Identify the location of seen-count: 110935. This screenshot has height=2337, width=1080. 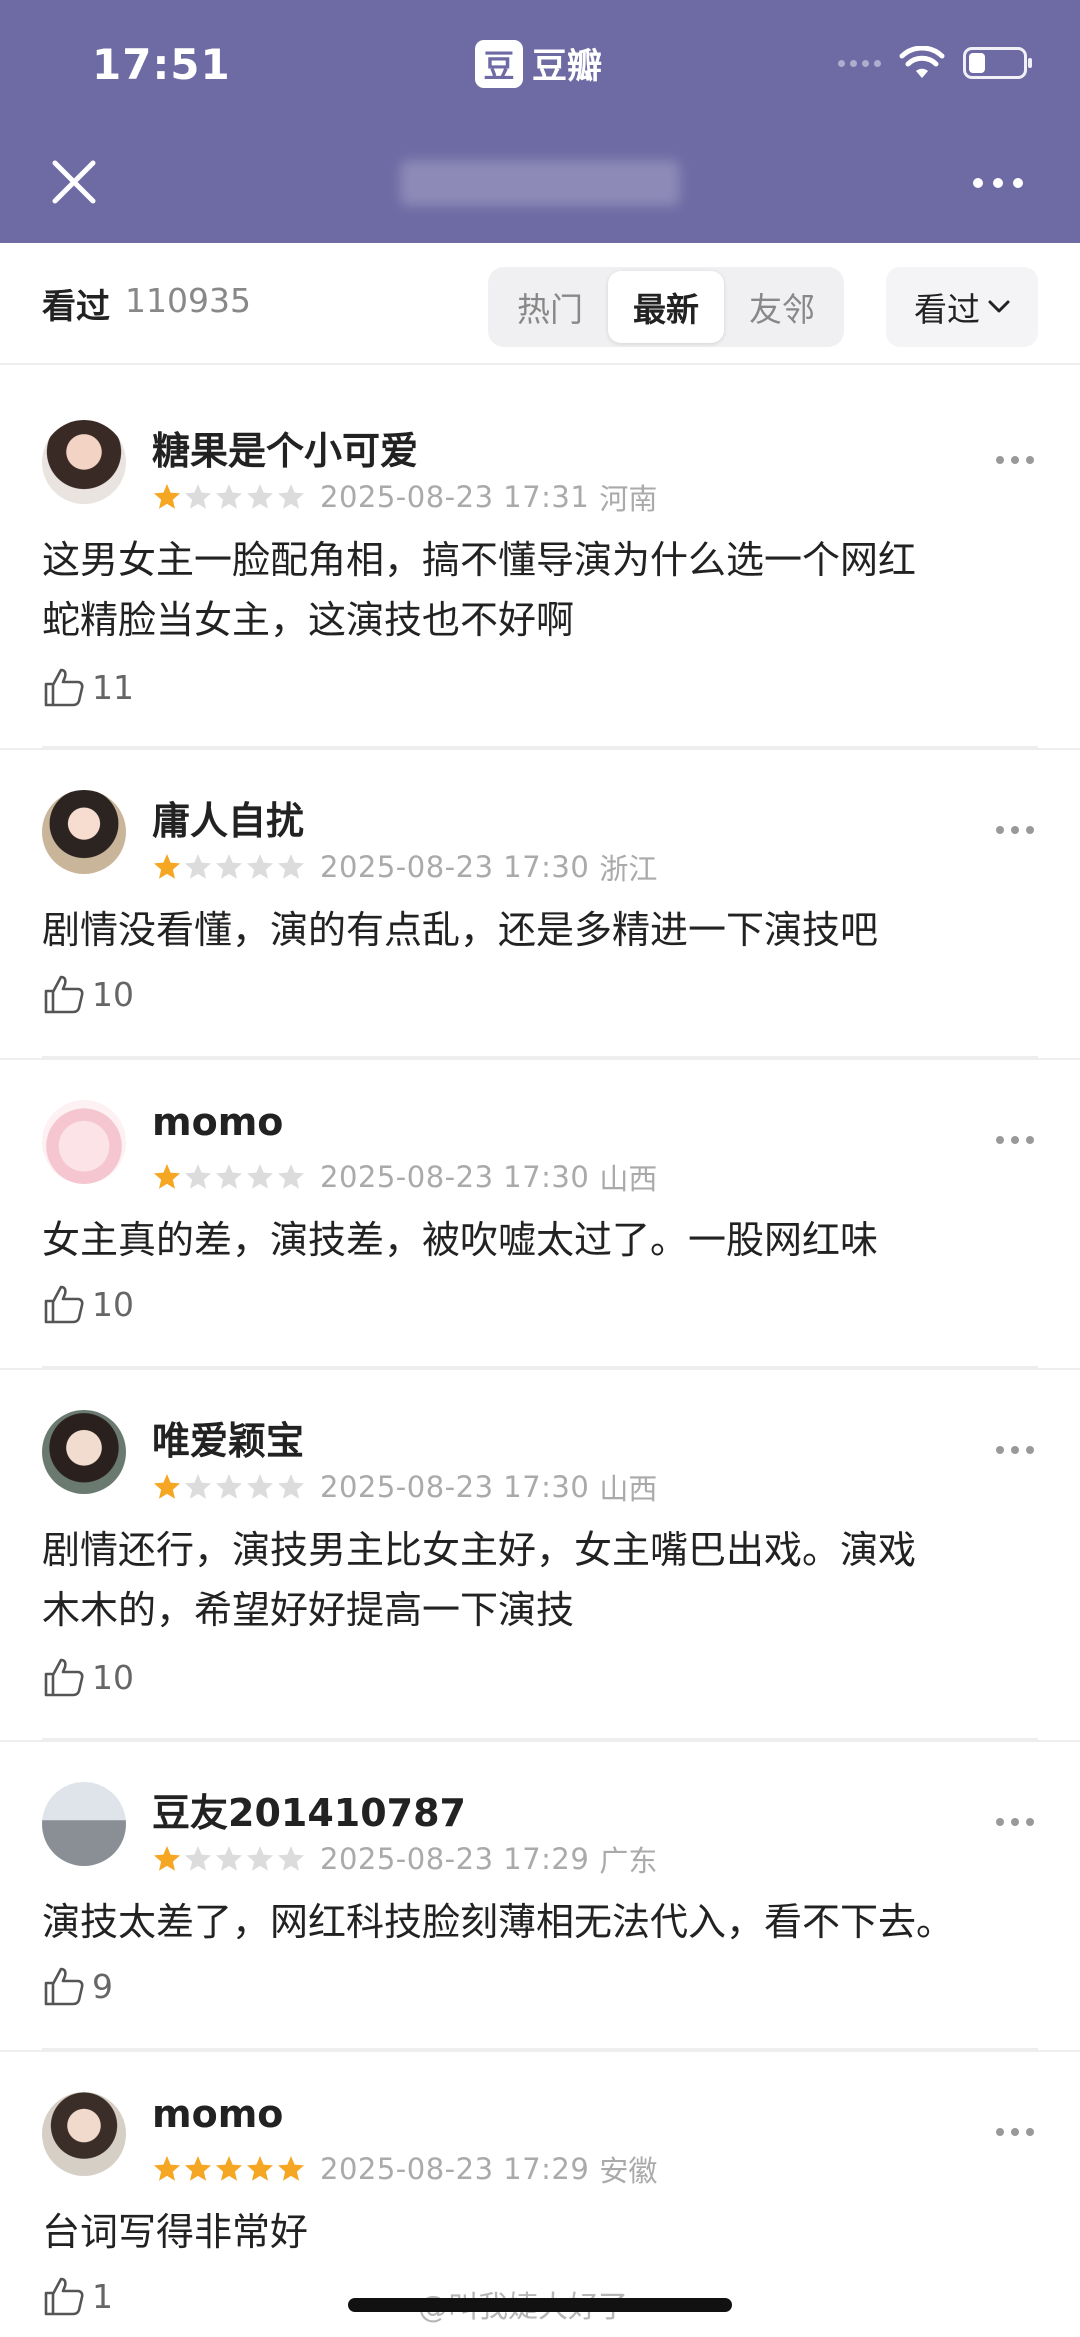
(188, 300).